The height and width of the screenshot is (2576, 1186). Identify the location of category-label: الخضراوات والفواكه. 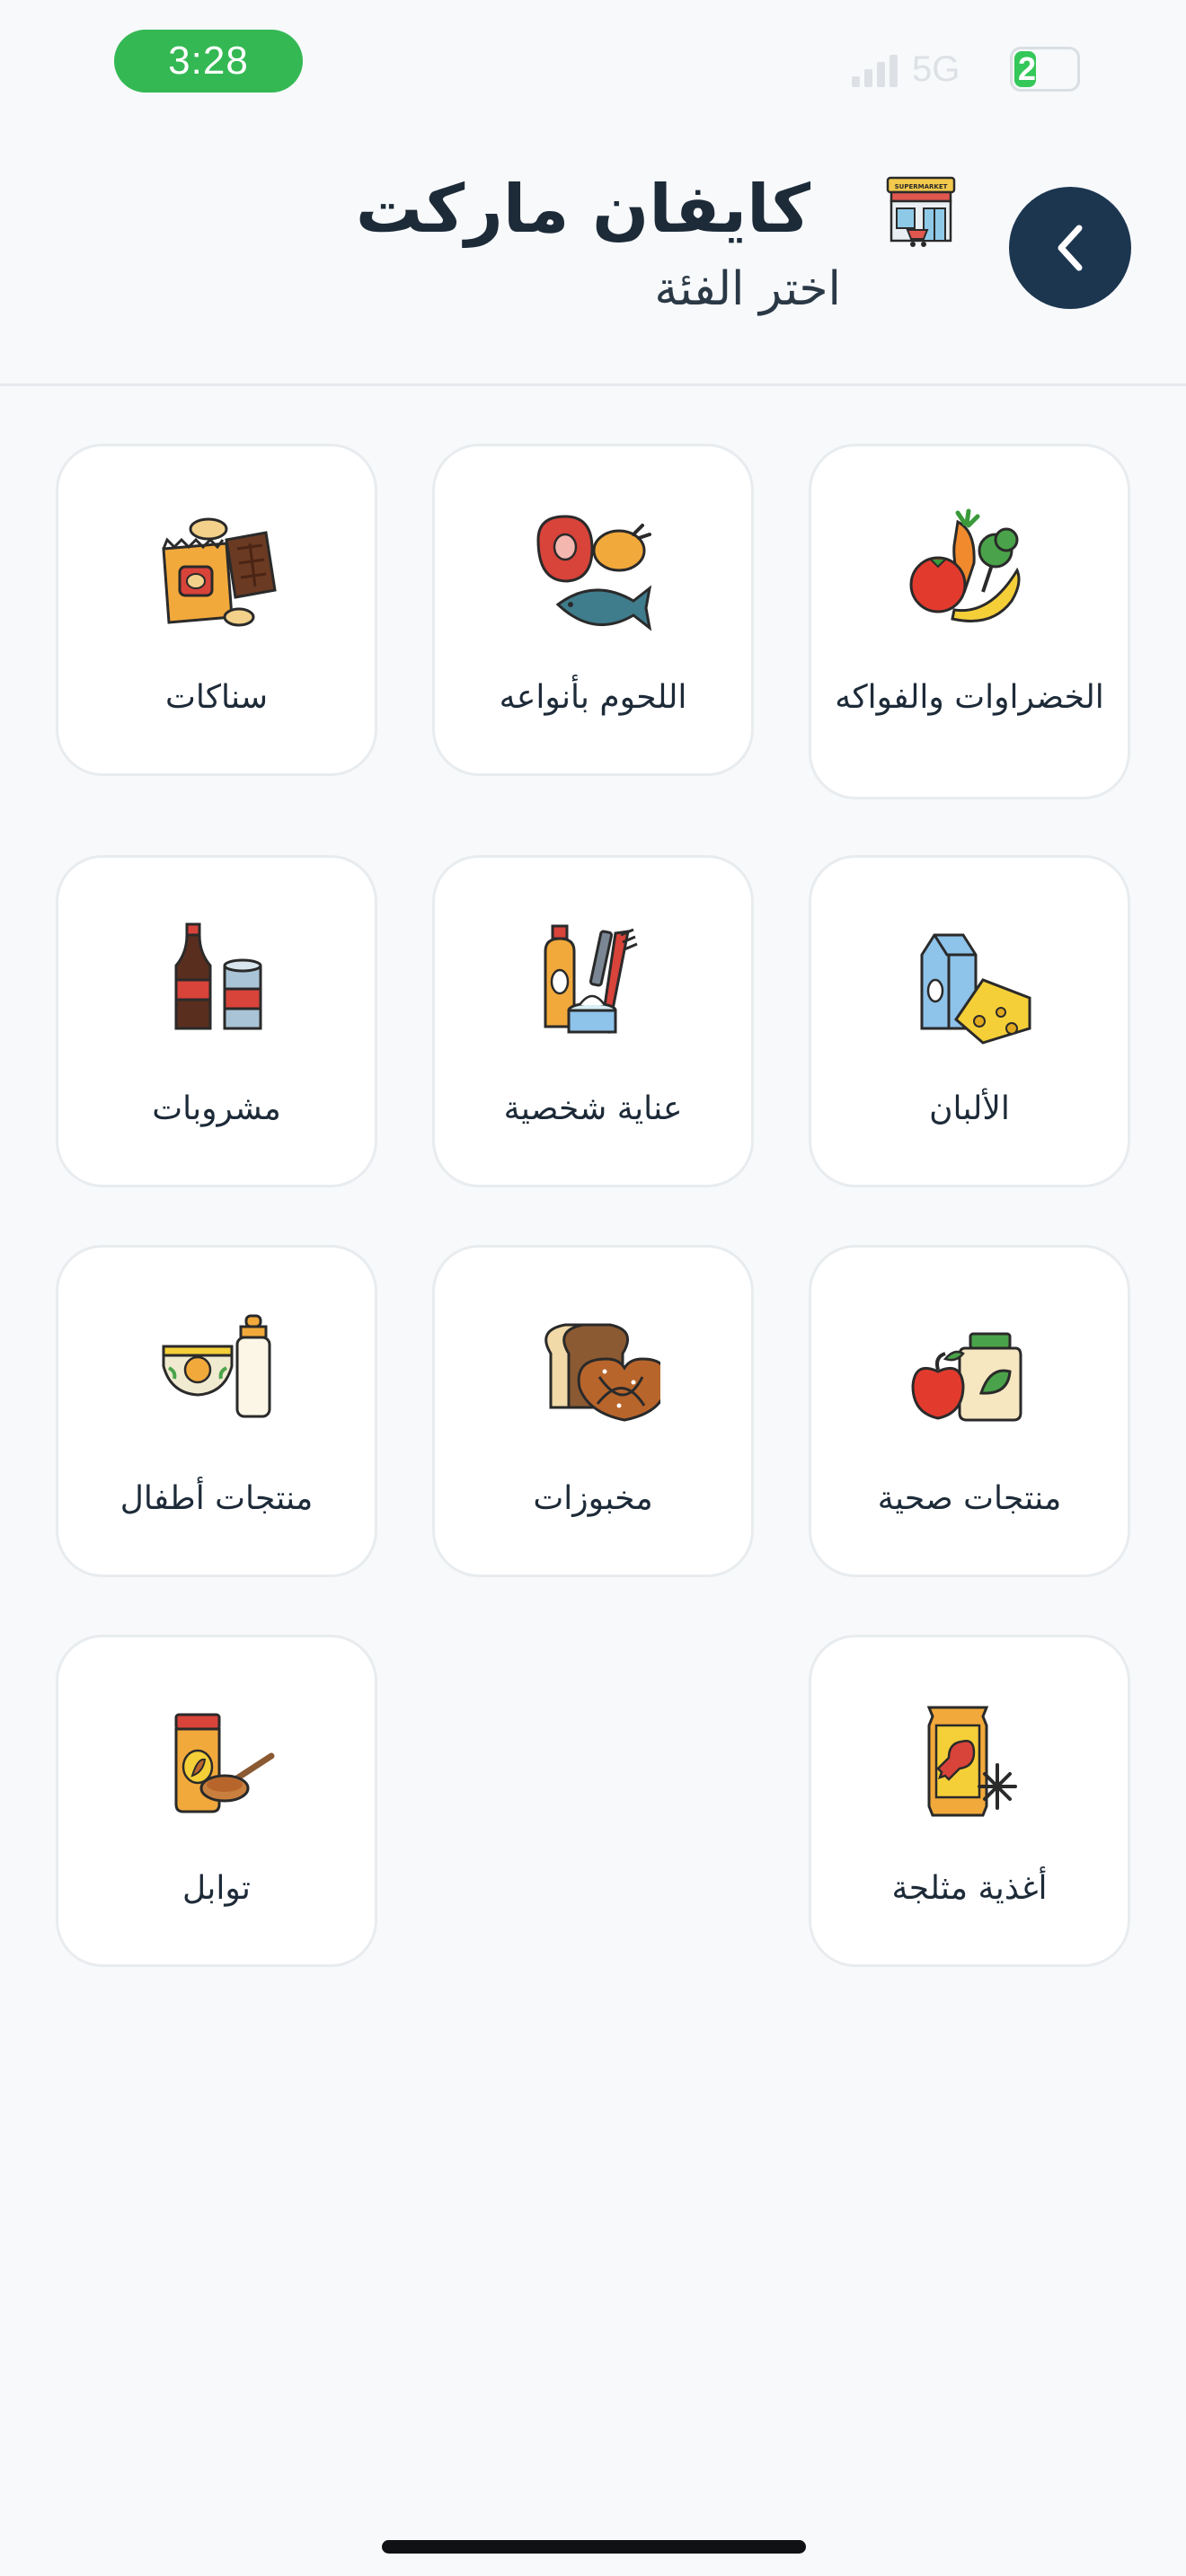
(970, 697).